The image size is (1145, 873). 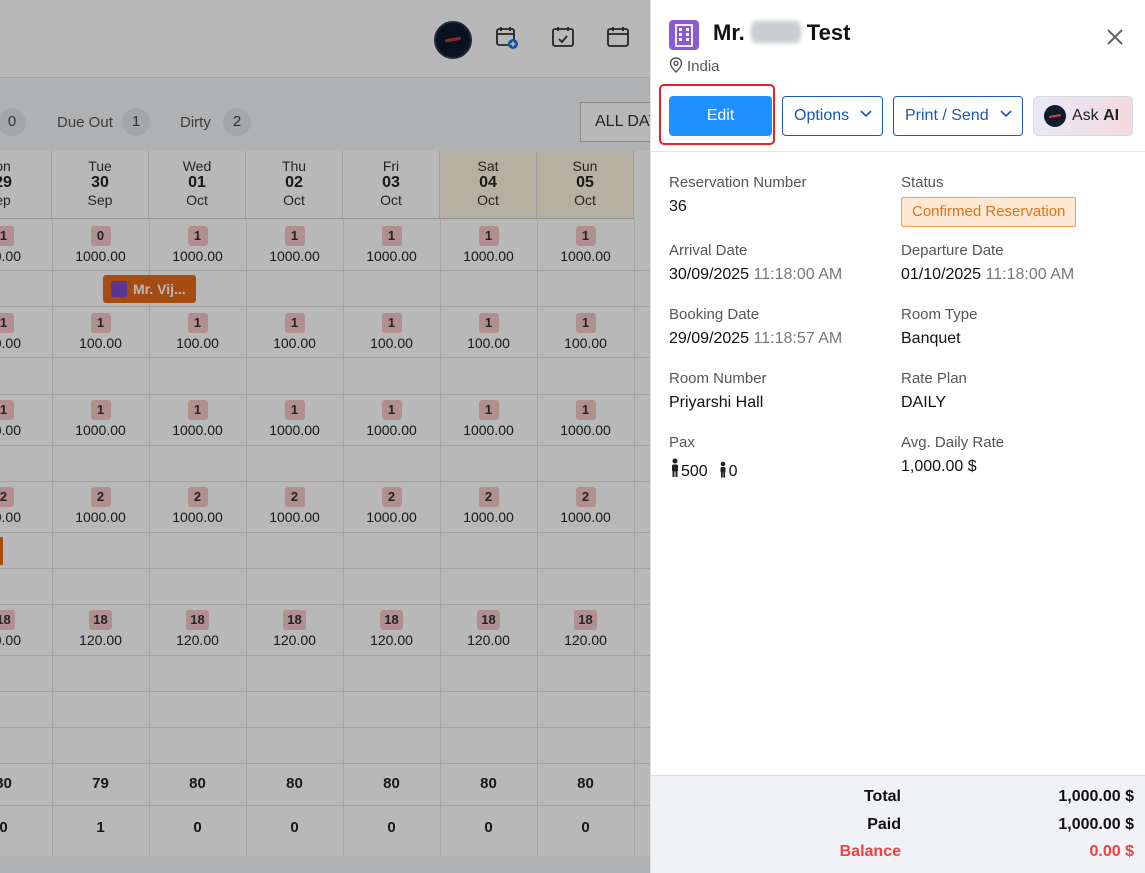 What do you see at coordinates (738, 182) in the screenshot?
I see `field-label: Reservation Number` at bounding box center [738, 182].